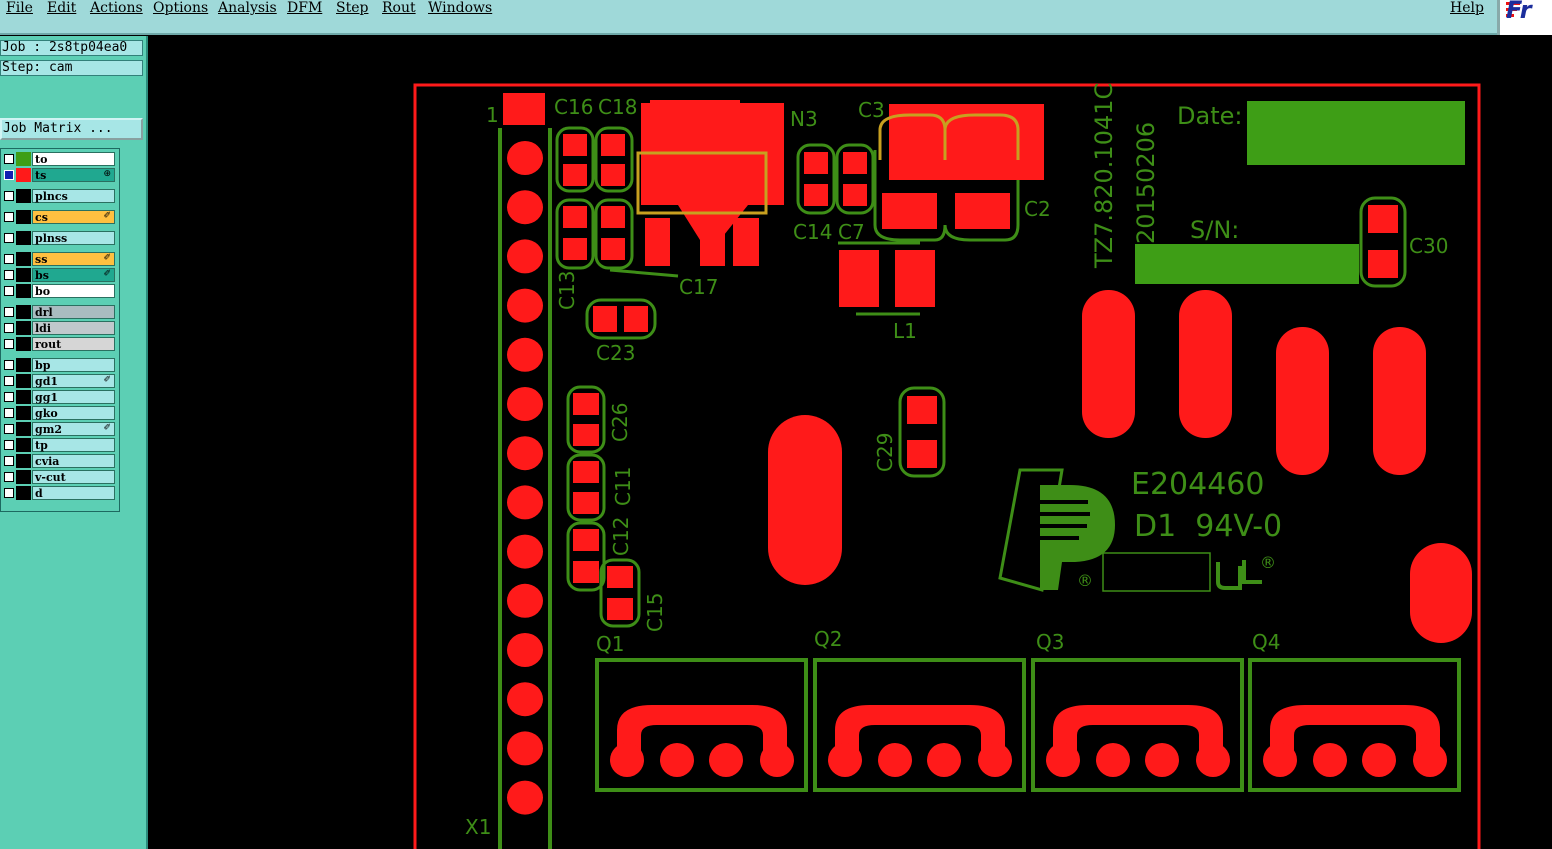 This screenshot has height=849, width=1552. Describe the element at coordinates (835, 179) in the screenshot. I see `c14-c7-pads` at that location.